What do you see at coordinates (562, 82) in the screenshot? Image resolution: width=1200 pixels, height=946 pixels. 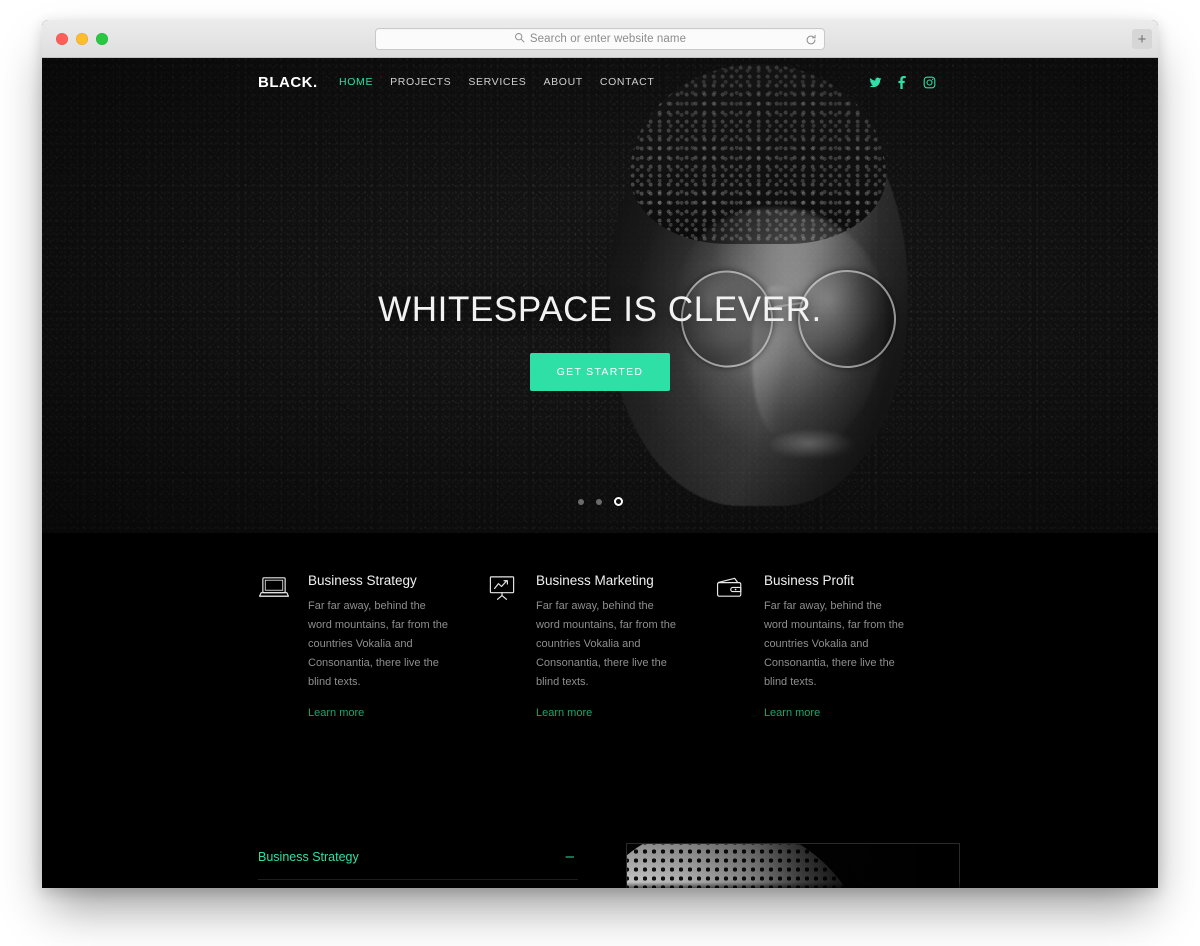 I see `nav-item-about: ABOUT` at bounding box center [562, 82].